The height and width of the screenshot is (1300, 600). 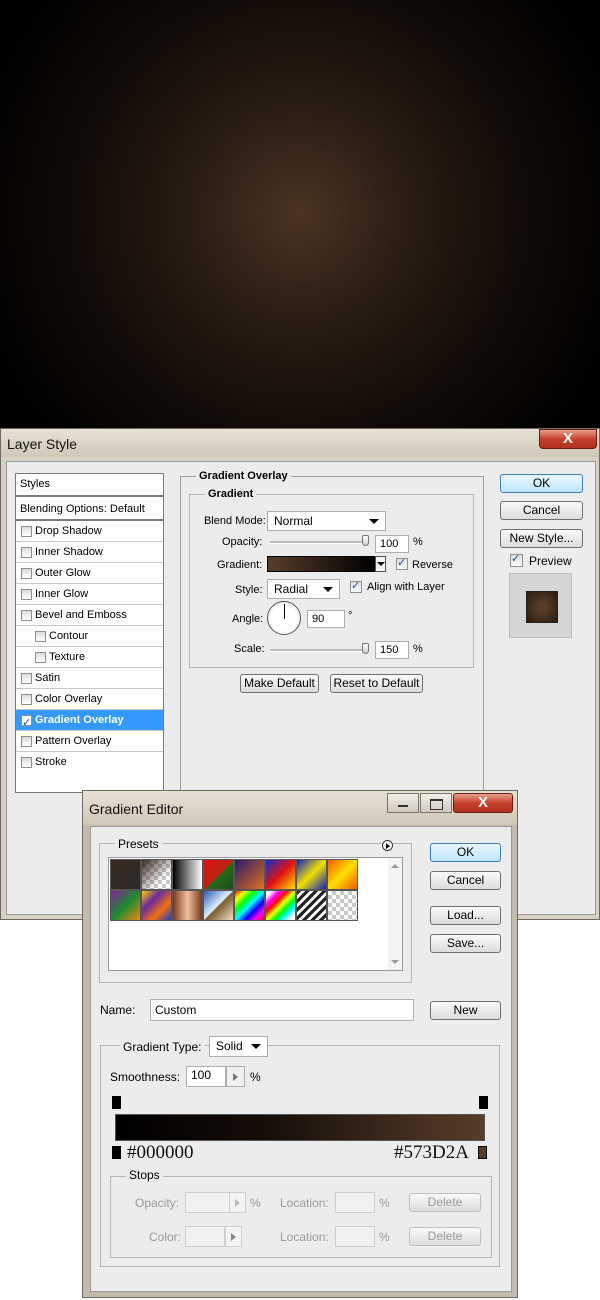 What do you see at coordinates (255, 1077) in the screenshot?
I see `smoothness-unit: %` at bounding box center [255, 1077].